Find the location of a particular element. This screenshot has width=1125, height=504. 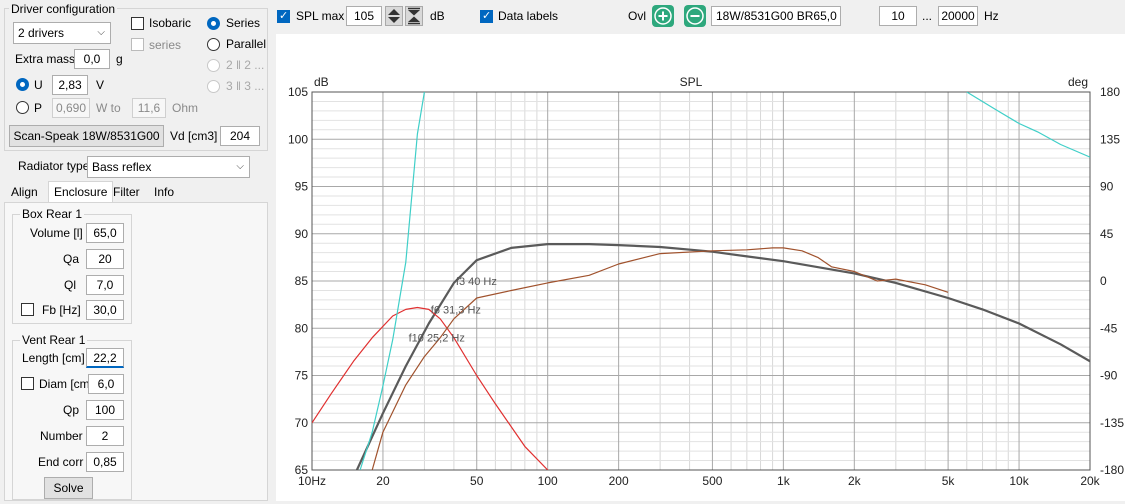

y-right-tick-label: 0 is located at coordinates (1103, 281).